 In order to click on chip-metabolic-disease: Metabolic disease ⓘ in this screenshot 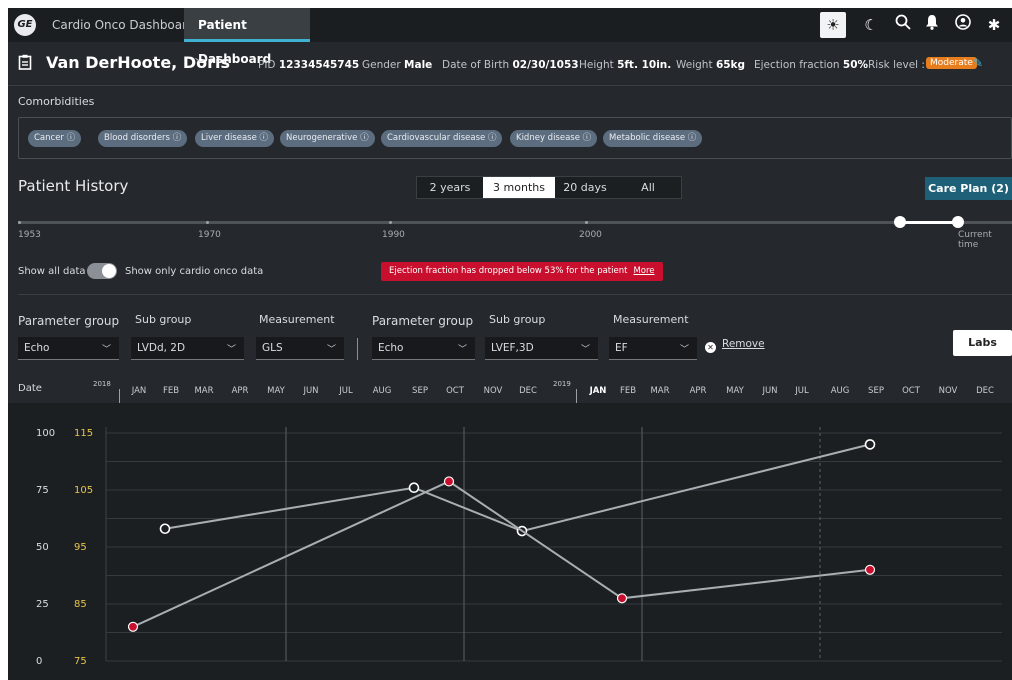, I will do `click(653, 138)`.